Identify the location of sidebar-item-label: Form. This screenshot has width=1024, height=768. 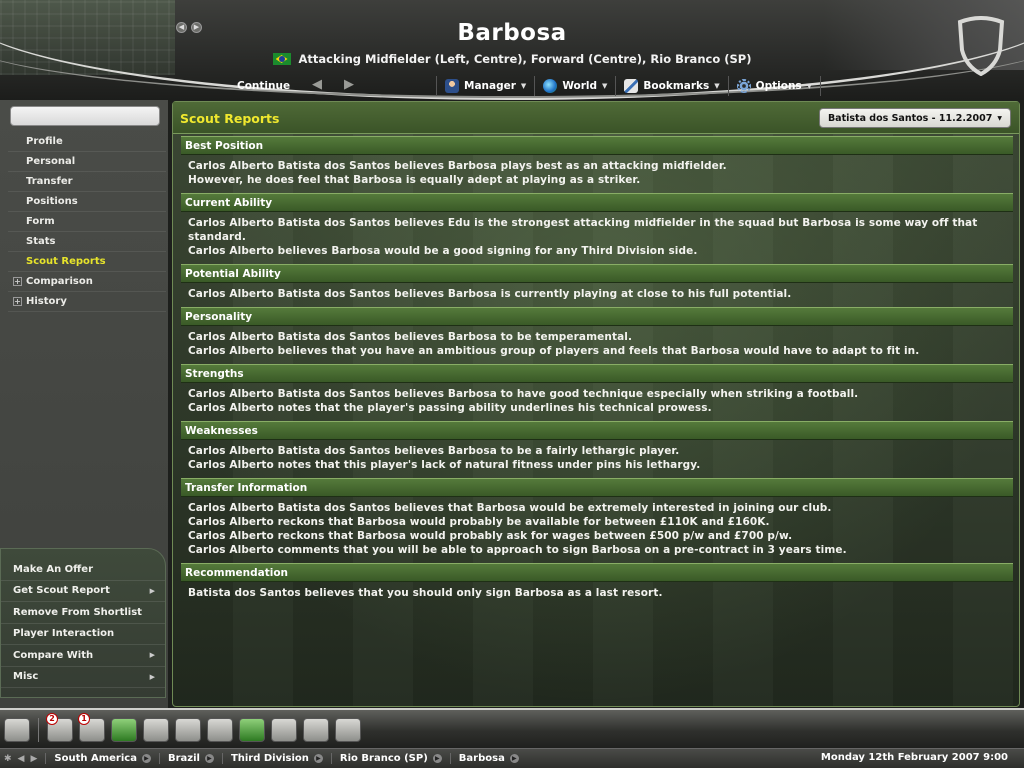
(40, 221).